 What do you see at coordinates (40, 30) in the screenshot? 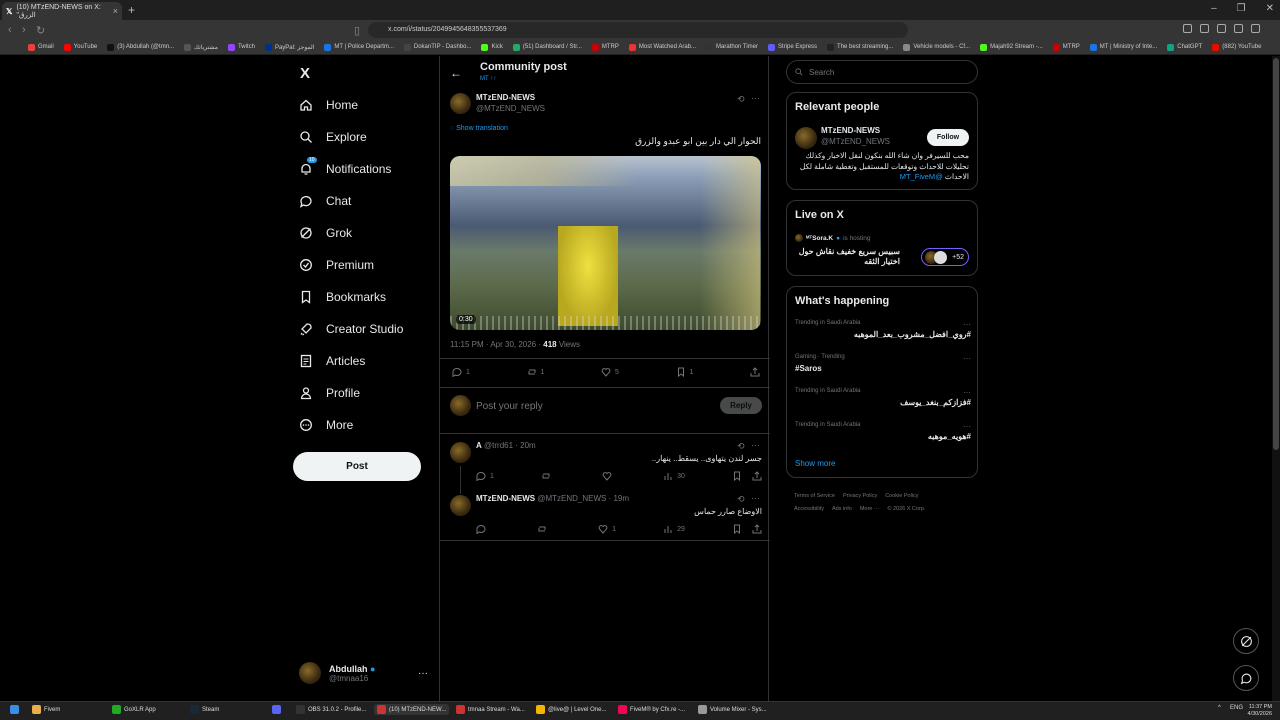
I see `reload-icon: ↻` at bounding box center [40, 30].